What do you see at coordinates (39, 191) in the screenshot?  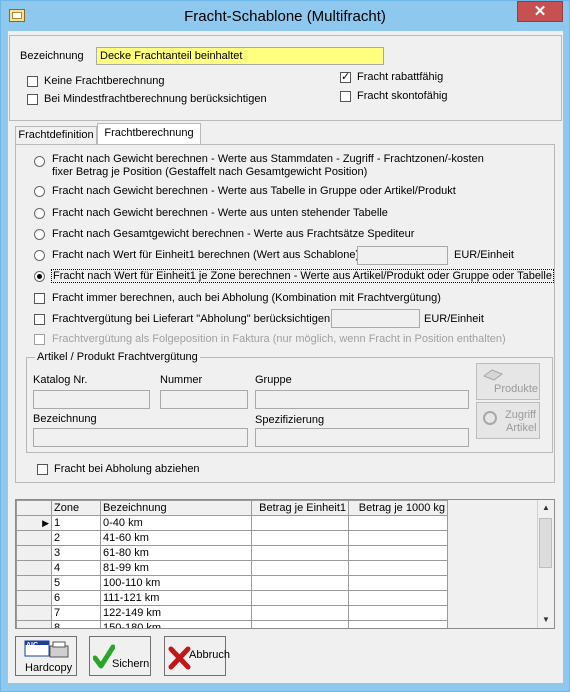 I see `radio-gewicht-tabelle-gruppe` at bounding box center [39, 191].